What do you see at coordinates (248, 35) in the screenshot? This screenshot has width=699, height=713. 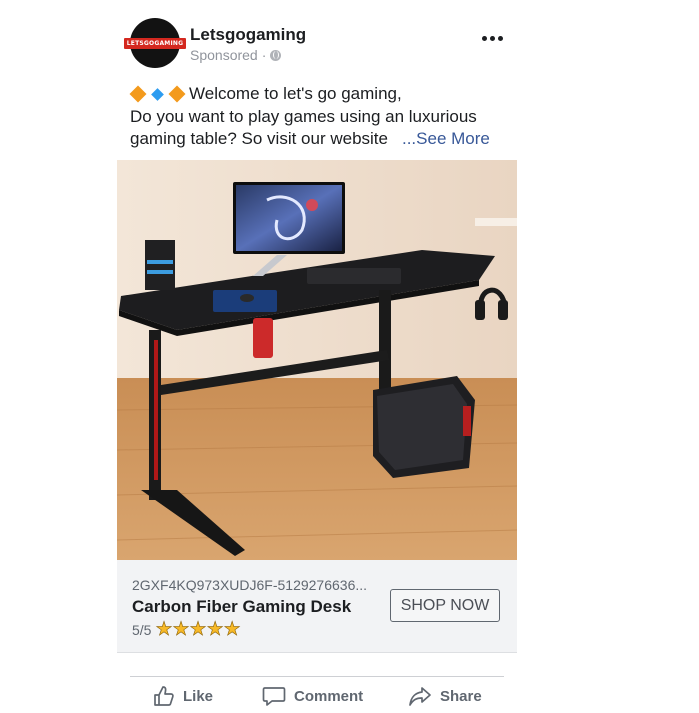 I see `page-name-link: Letsgogaming` at bounding box center [248, 35].